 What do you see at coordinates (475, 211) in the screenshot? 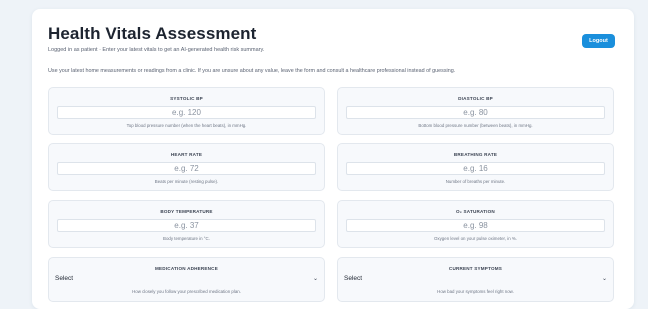
I see `o2-saturation-label: O₂ SATURATION` at bounding box center [475, 211].